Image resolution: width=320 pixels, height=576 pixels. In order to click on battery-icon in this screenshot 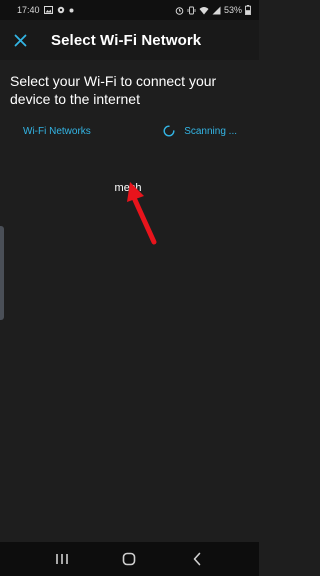, I will do `click(248, 10)`.